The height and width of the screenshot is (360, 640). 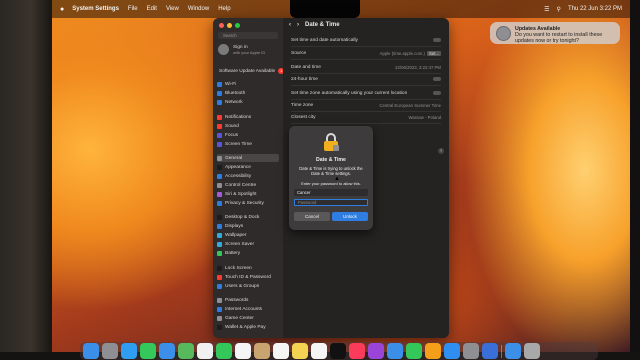 What do you see at coordinates (452, 351) in the screenshot?
I see `app-store-icon` at bounding box center [452, 351].